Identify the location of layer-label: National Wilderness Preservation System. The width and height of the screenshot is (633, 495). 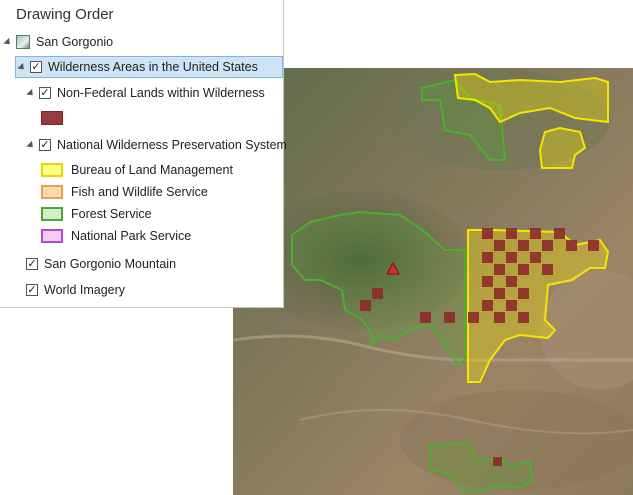
(172, 145).